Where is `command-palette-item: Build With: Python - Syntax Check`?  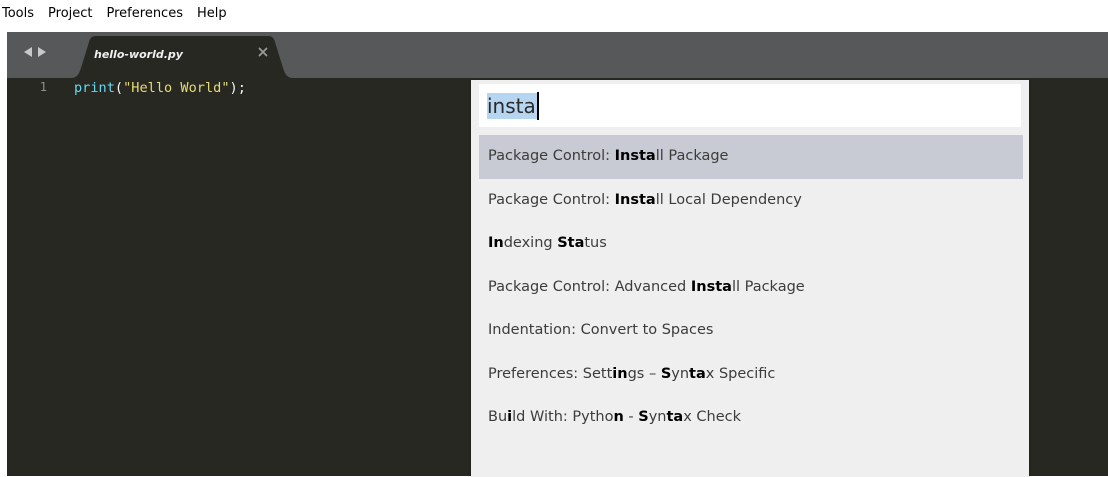
command-palette-item: Build With: Python - Syntax Check is located at coordinates (751, 418).